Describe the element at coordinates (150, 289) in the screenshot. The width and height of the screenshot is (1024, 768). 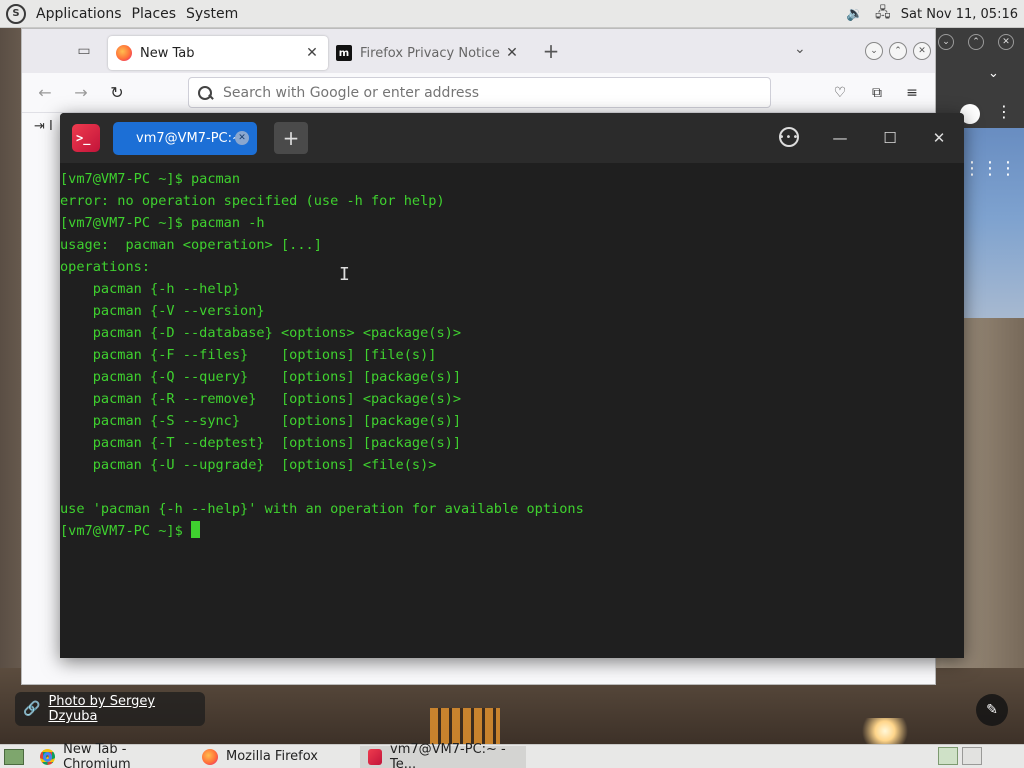
I see `terminal-line: pacman {-h --help}` at that location.